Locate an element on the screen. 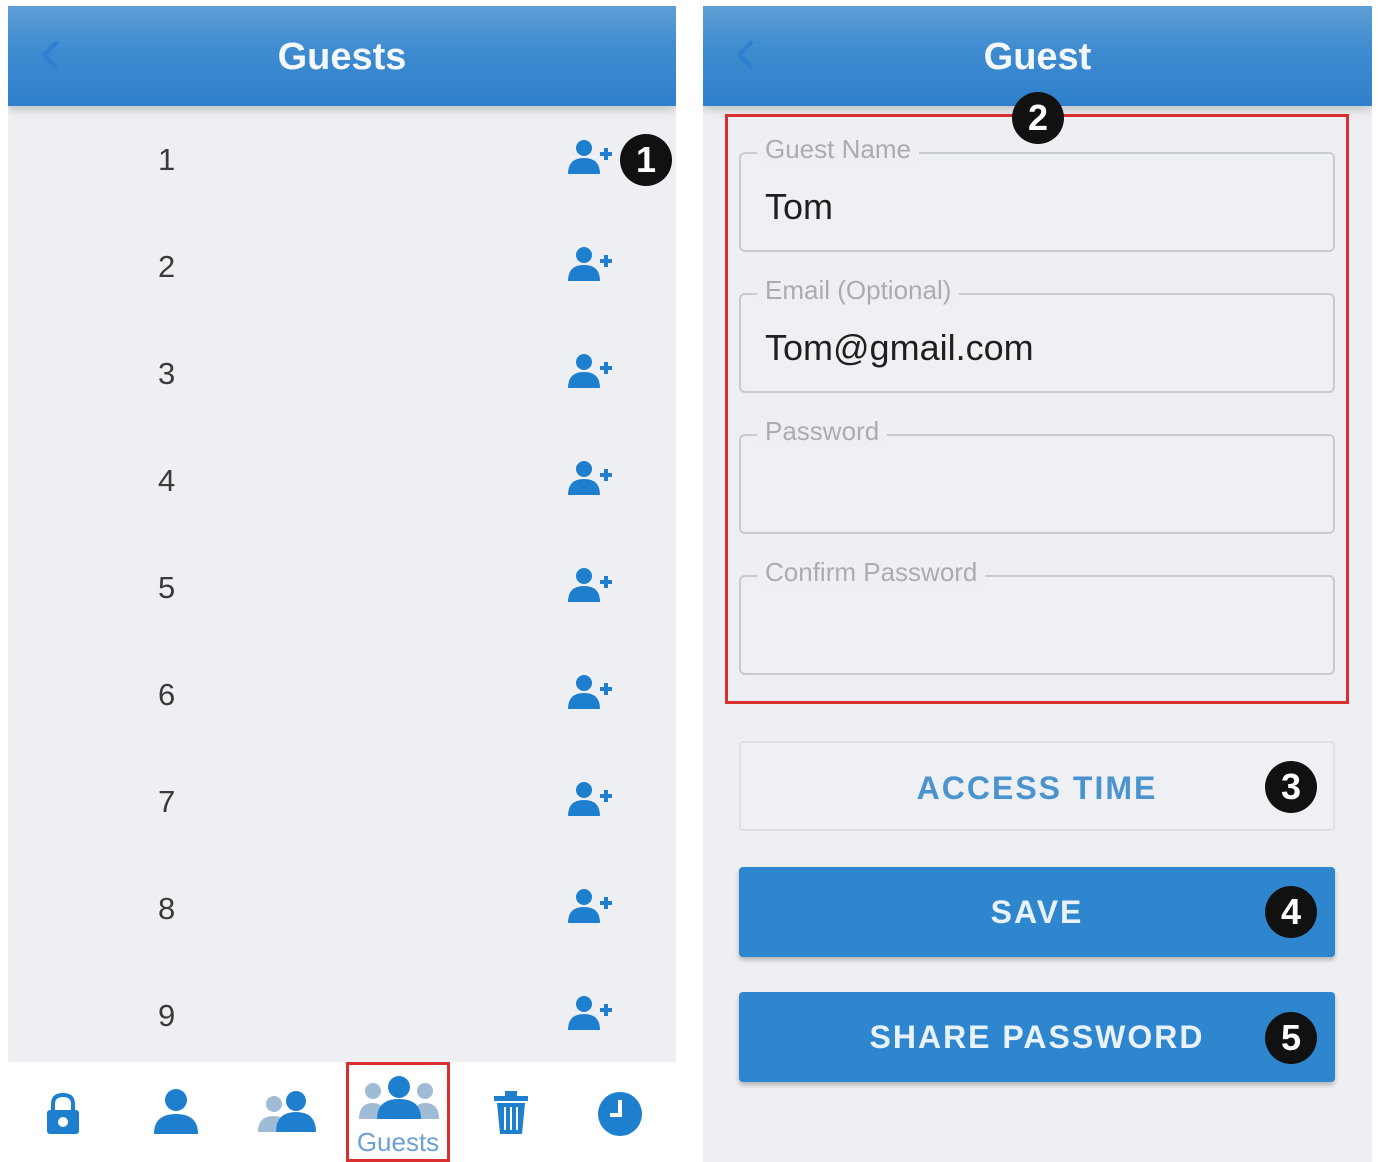 The width and height of the screenshot is (1379, 1162). guest-row: 5 is located at coordinates (342, 587).